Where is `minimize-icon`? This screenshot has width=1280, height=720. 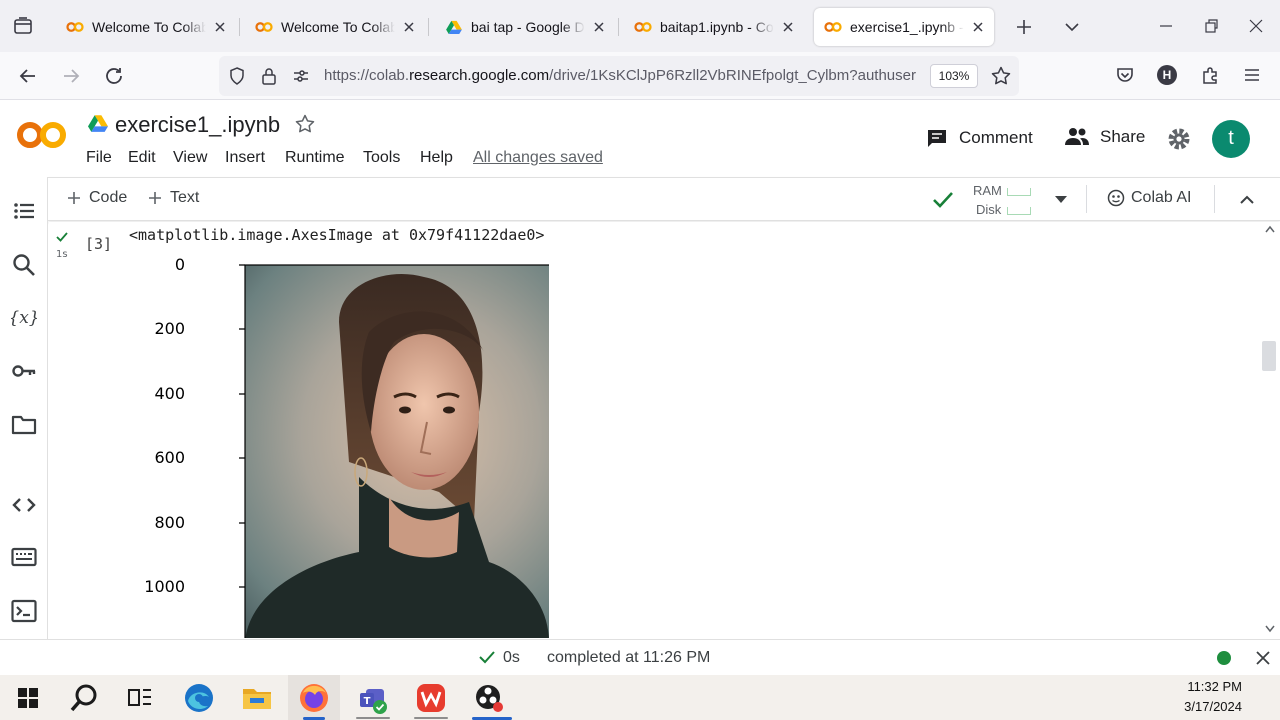
minimize-icon is located at coordinates (1166, 26).